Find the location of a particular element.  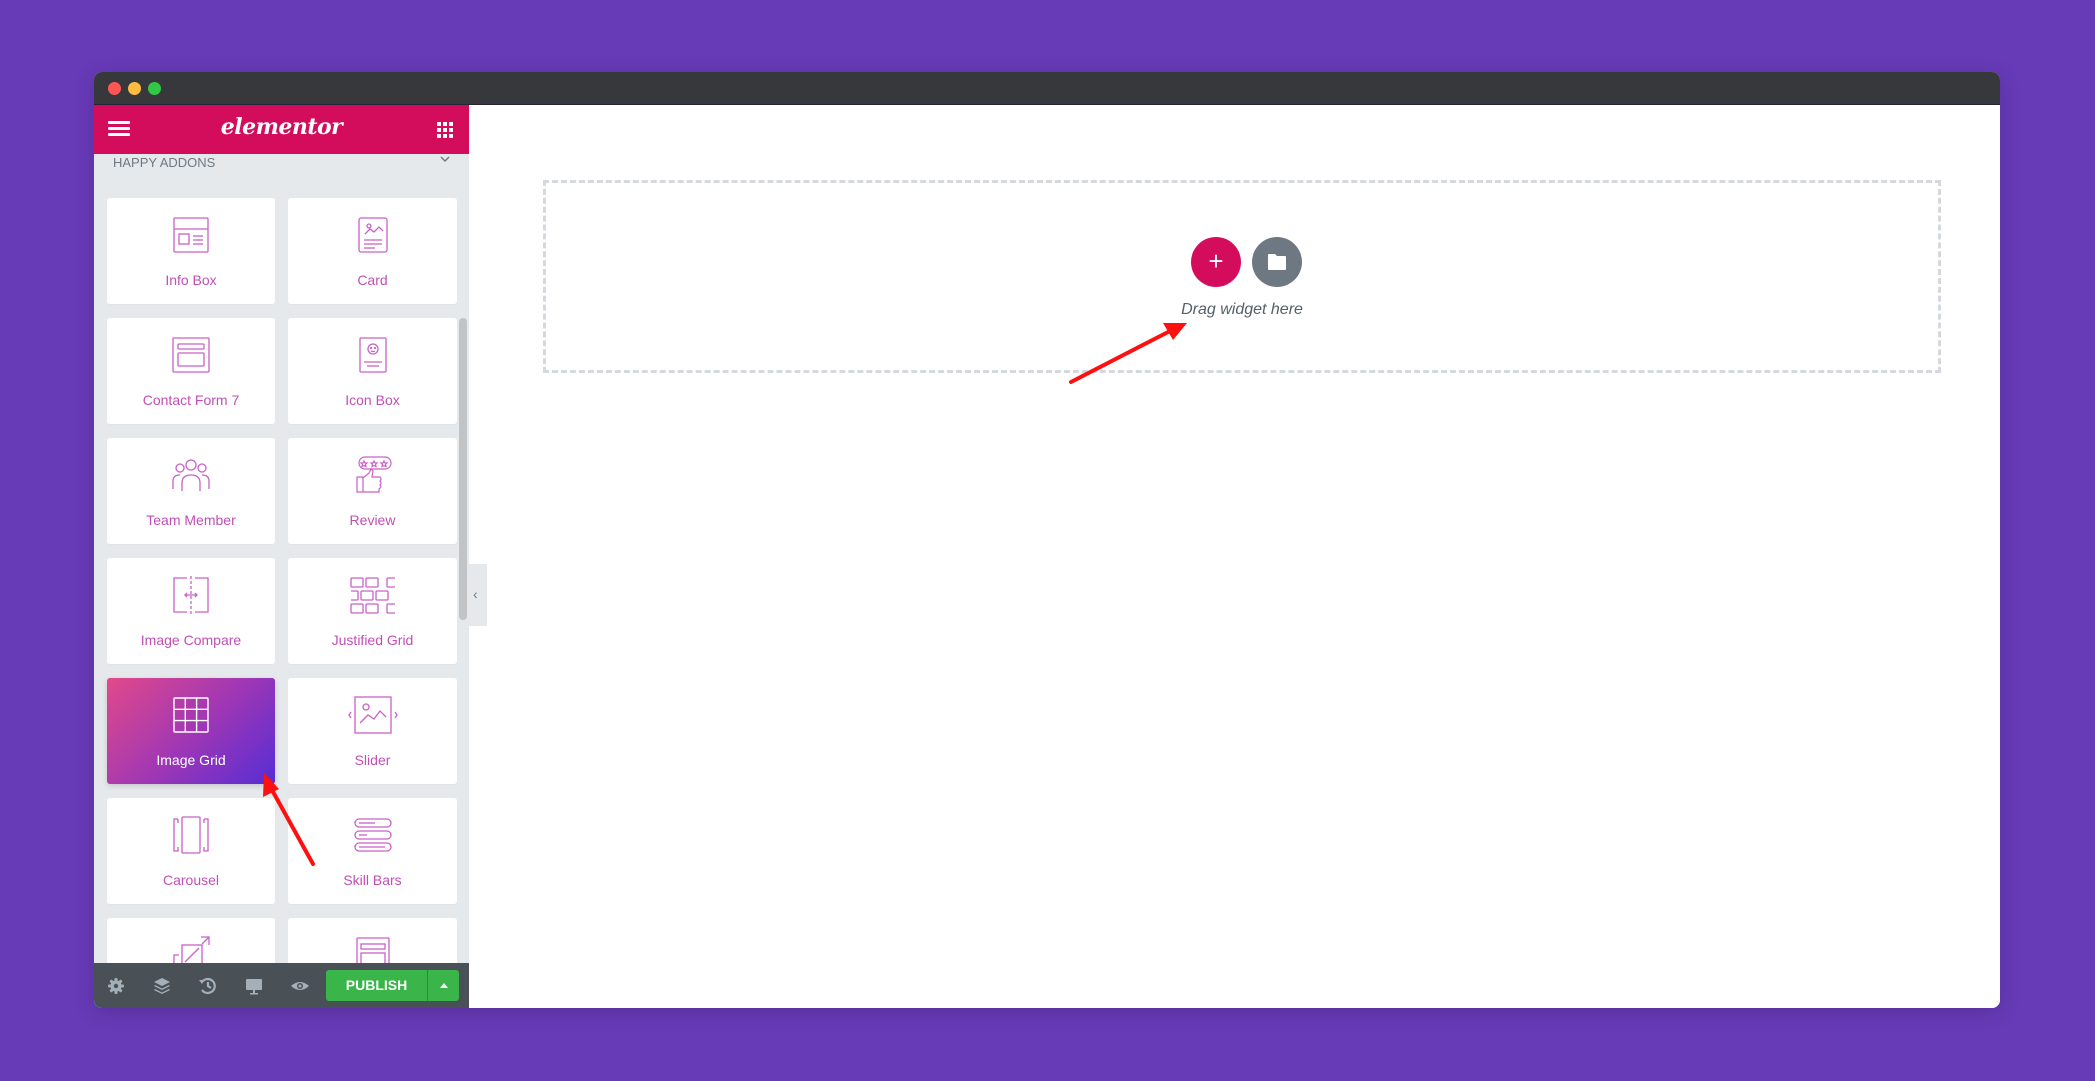

widget-image-grid: Image Grid is located at coordinates (191, 731).